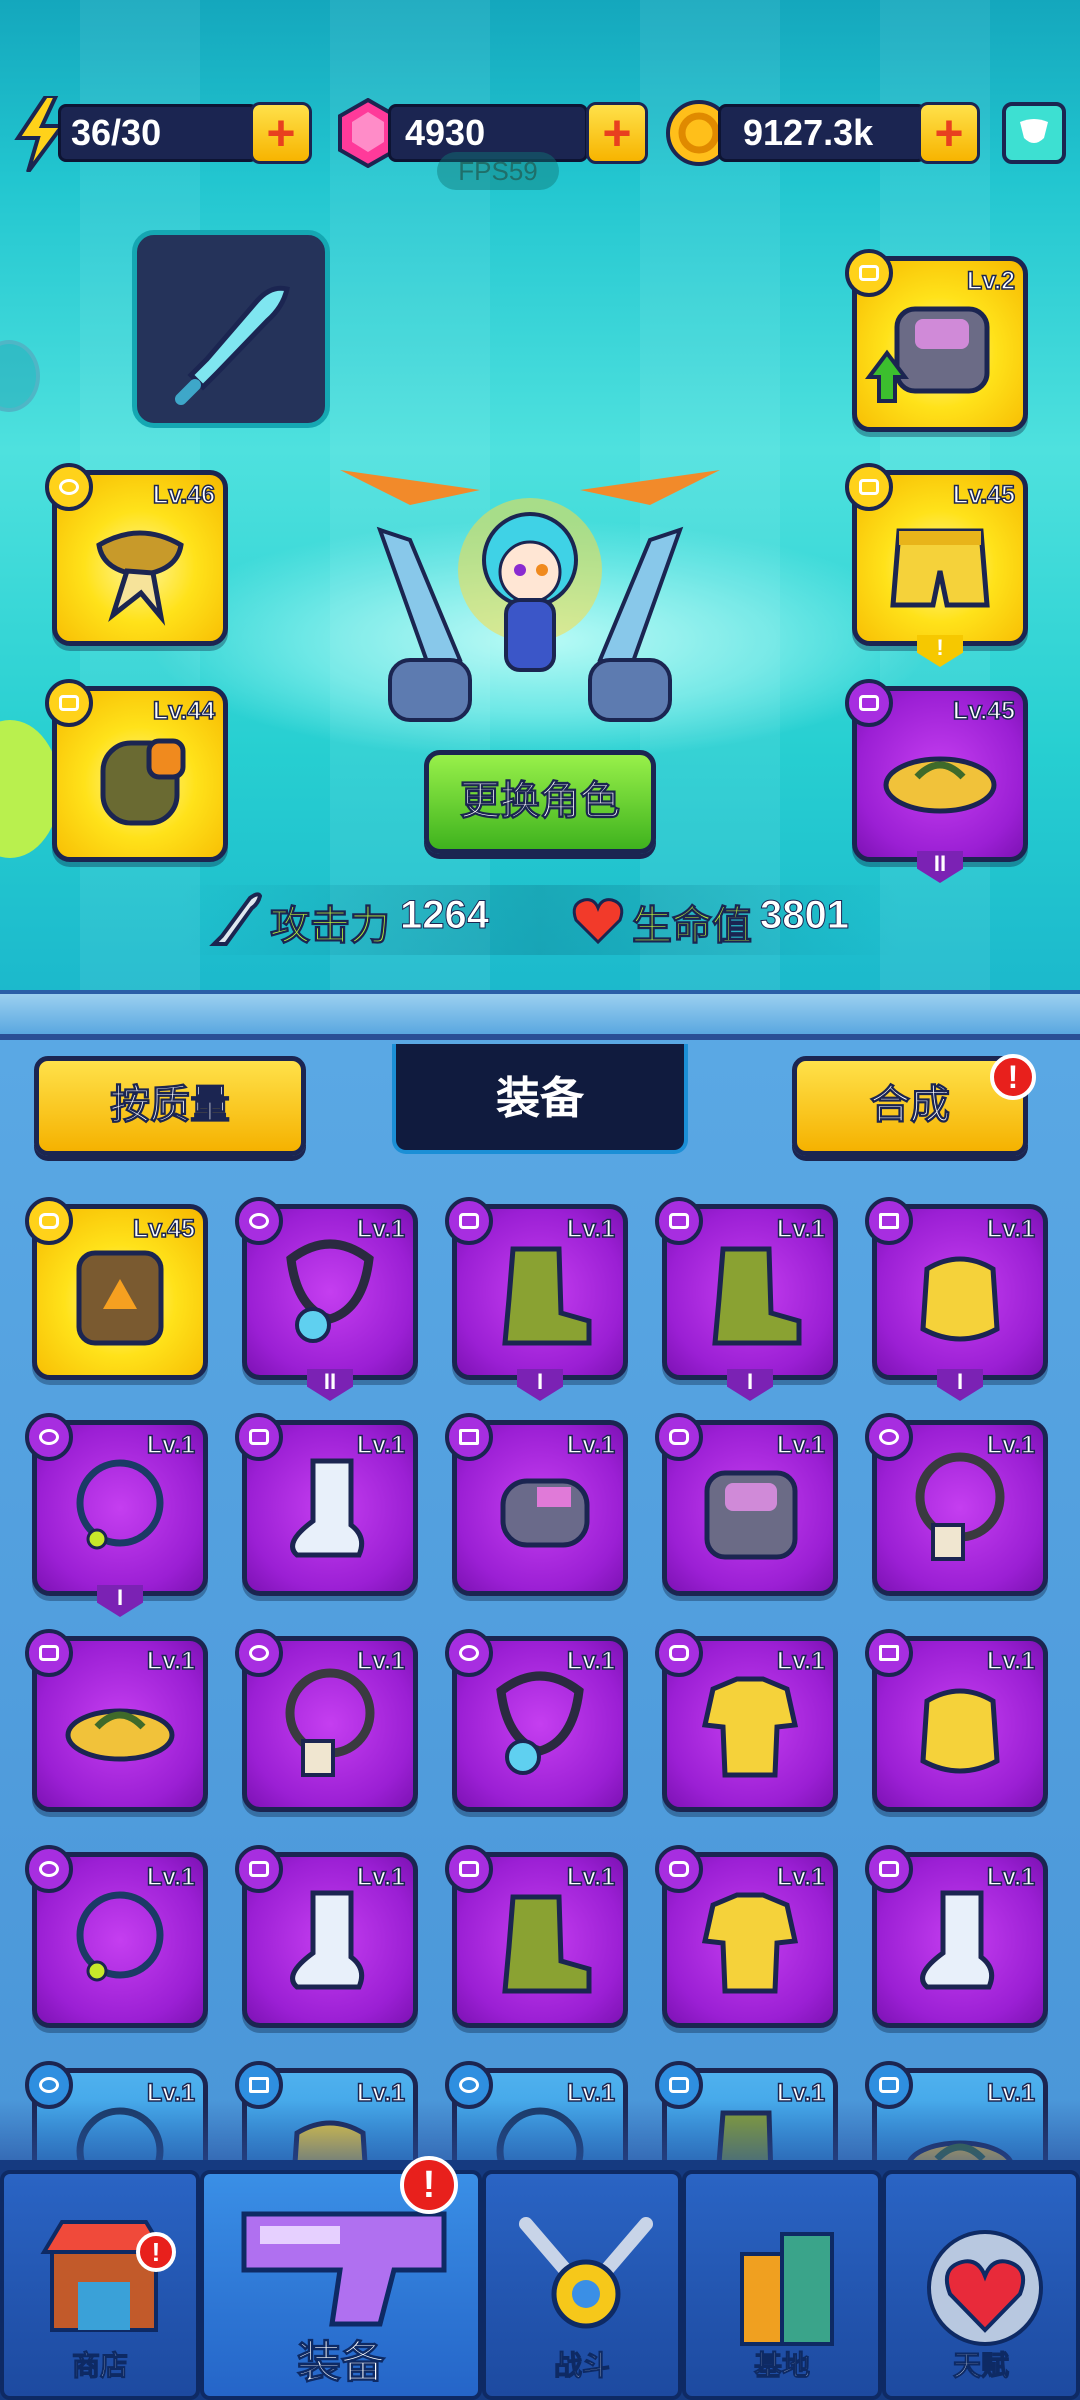 The image size is (1080, 2400). I want to click on side-handle-left, so click(20, 376).